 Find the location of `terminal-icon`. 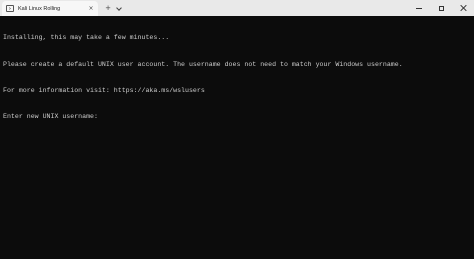

terminal-icon is located at coordinates (10, 8).